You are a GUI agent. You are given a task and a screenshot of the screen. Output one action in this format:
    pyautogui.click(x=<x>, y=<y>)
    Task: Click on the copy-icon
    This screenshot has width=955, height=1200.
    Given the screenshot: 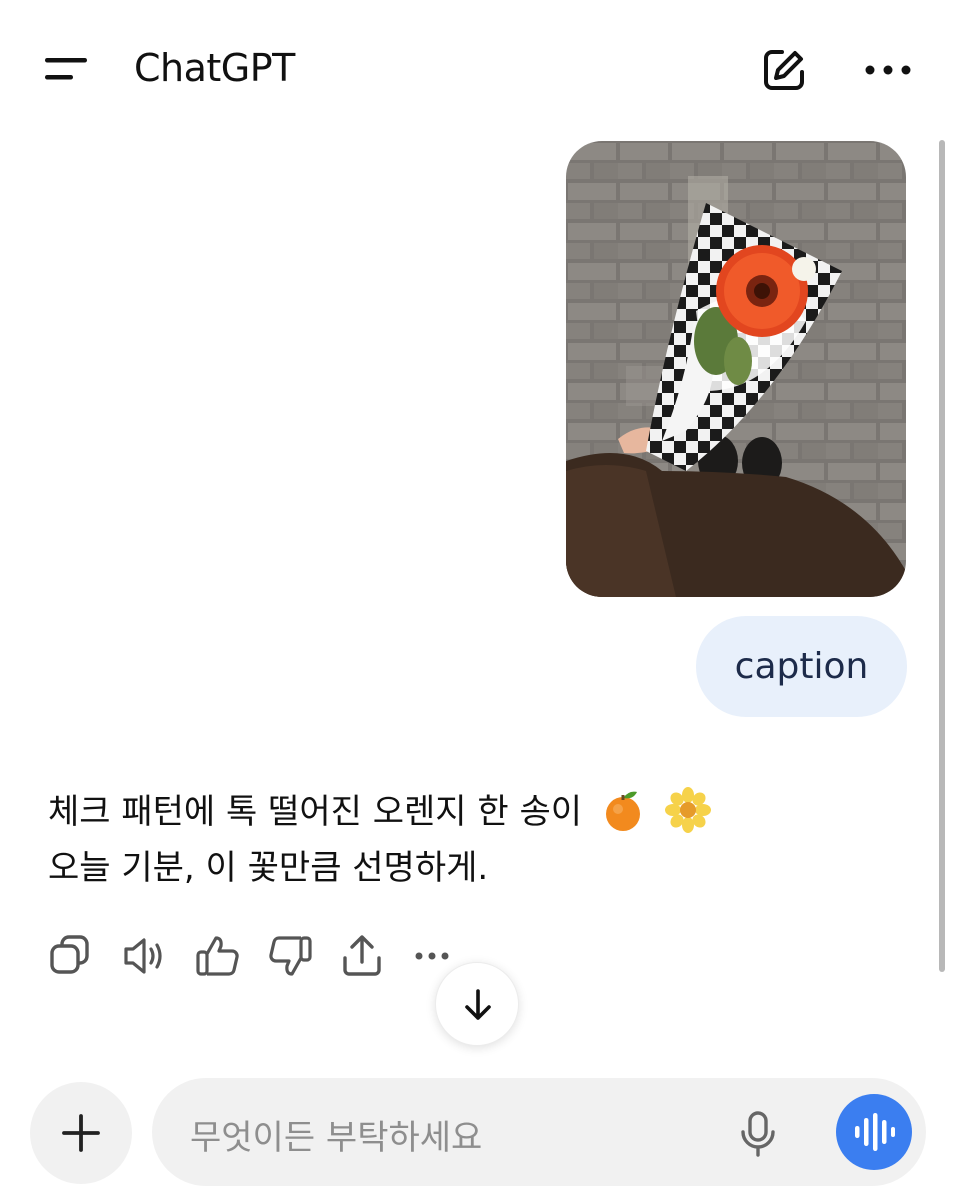 What is the action you would take?
    pyautogui.click(x=69, y=954)
    